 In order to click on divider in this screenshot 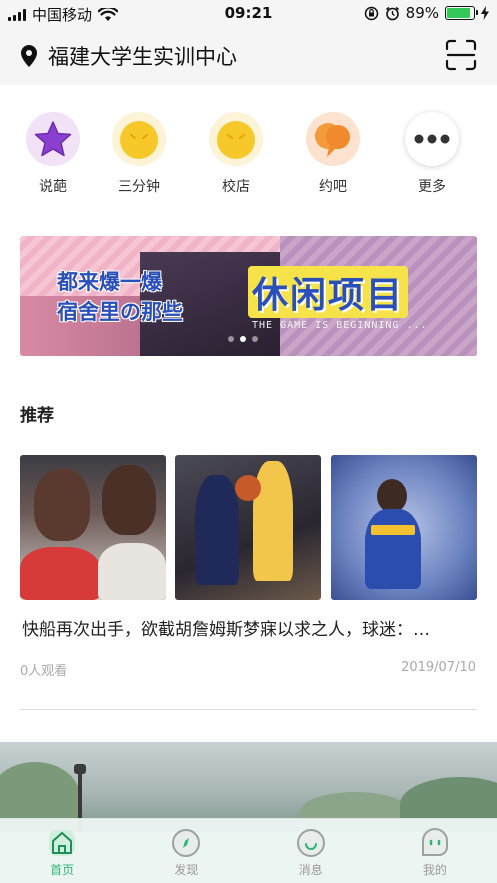, I will do `click(248, 709)`.